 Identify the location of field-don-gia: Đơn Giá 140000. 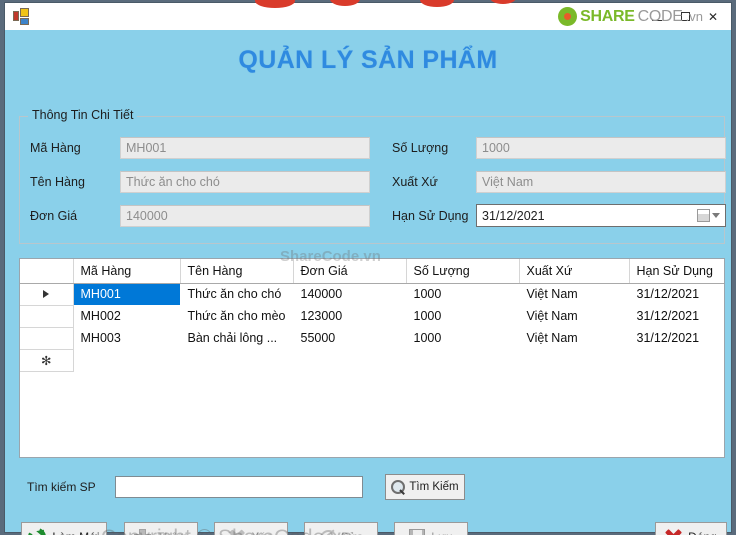
(200, 216).